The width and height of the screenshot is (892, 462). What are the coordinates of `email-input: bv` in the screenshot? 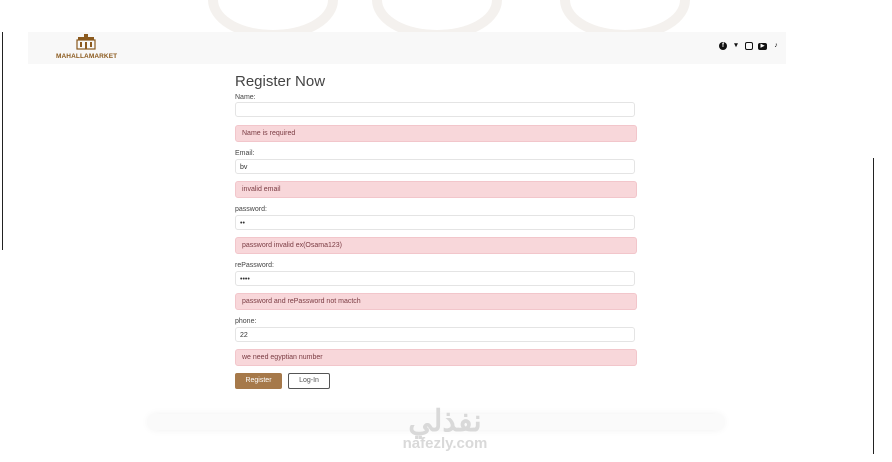 It's located at (435, 166).